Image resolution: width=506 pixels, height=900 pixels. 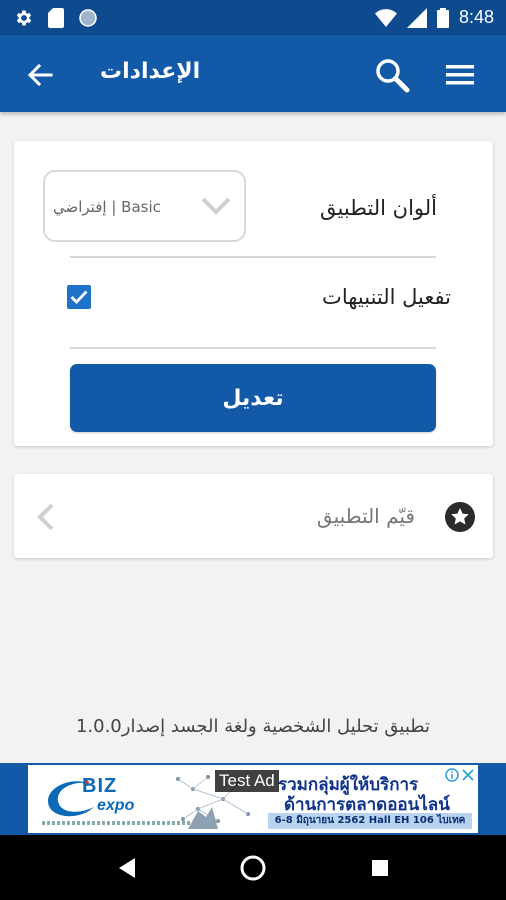 I want to click on arrow-left-icon, so click(x=40, y=75).